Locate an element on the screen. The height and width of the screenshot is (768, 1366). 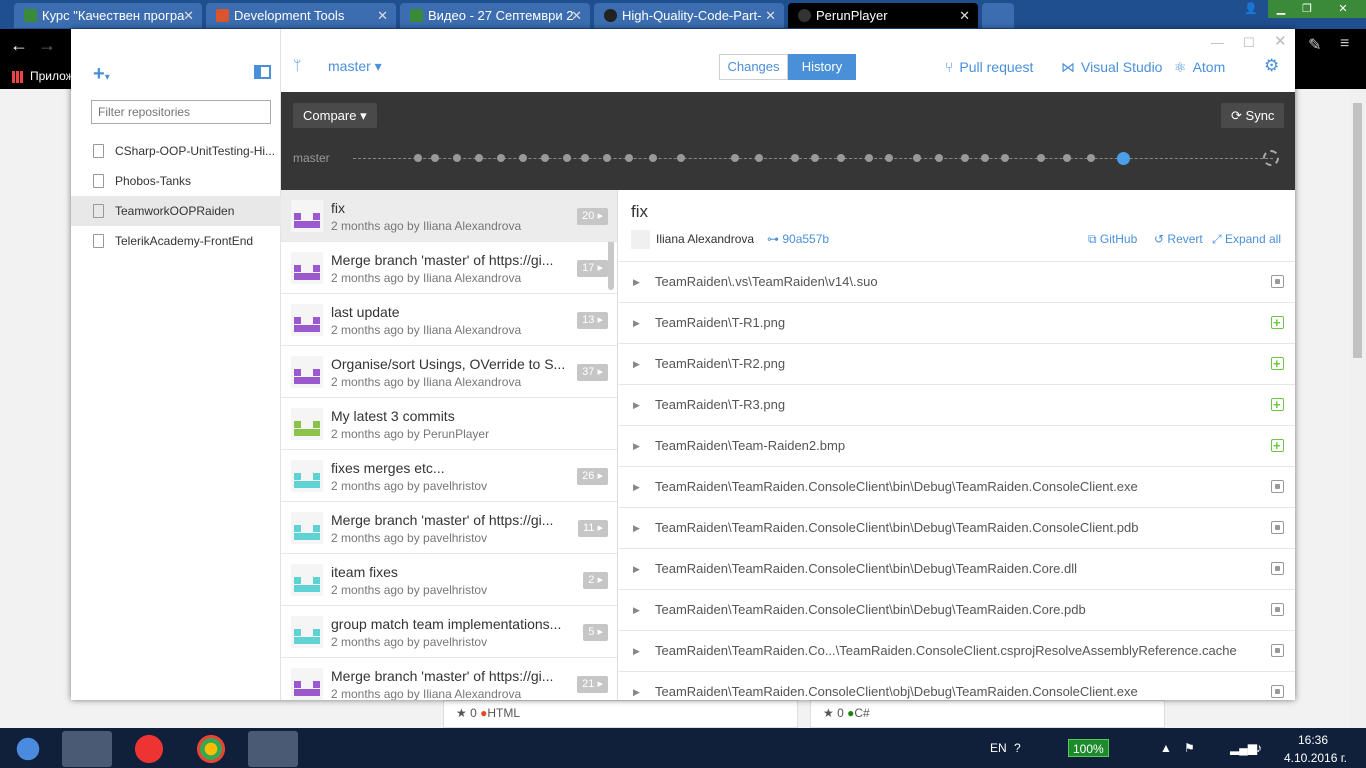
pen-icon: ✎ is located at coordinates (1314, 45).